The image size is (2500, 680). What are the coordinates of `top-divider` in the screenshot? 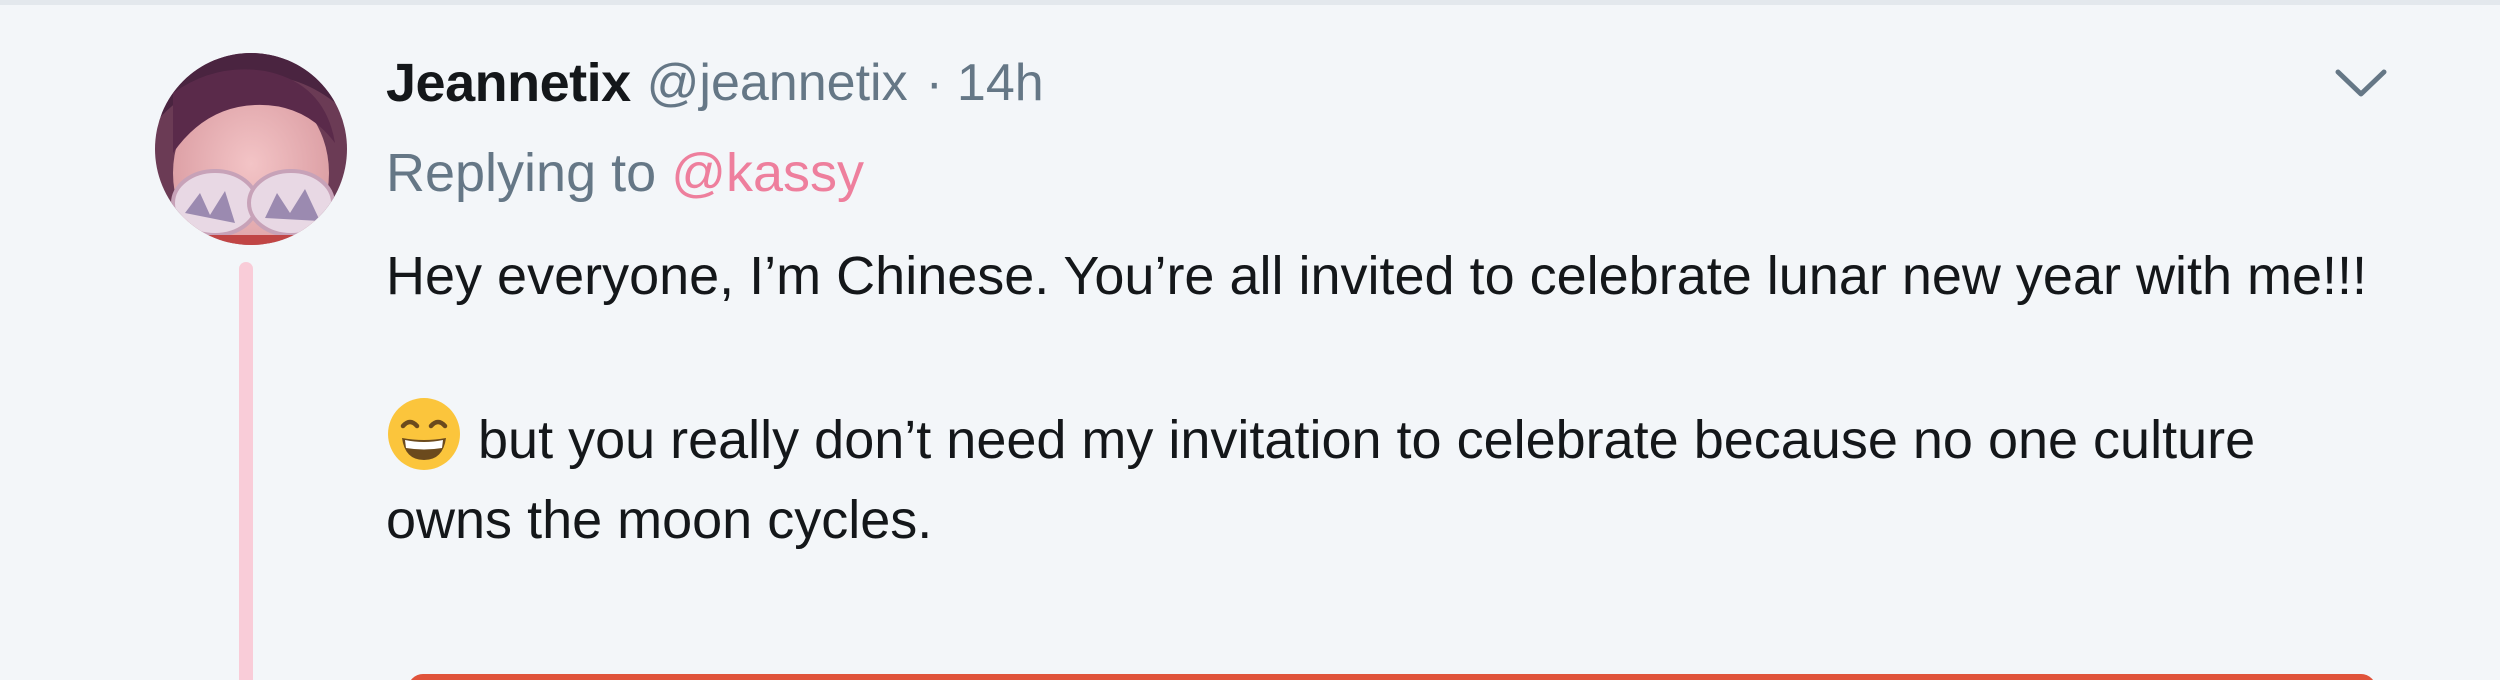 It's located at (1250, 2).